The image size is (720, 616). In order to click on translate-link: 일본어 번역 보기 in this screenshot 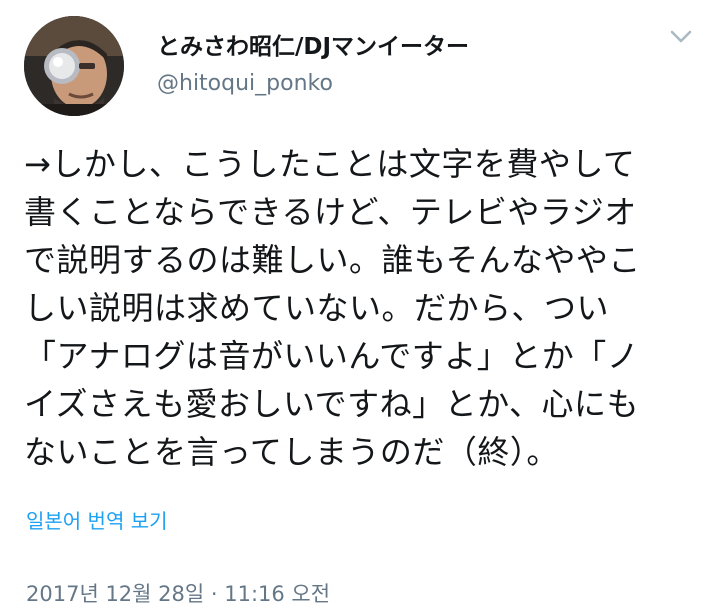, I will do `click(97, 519)`.